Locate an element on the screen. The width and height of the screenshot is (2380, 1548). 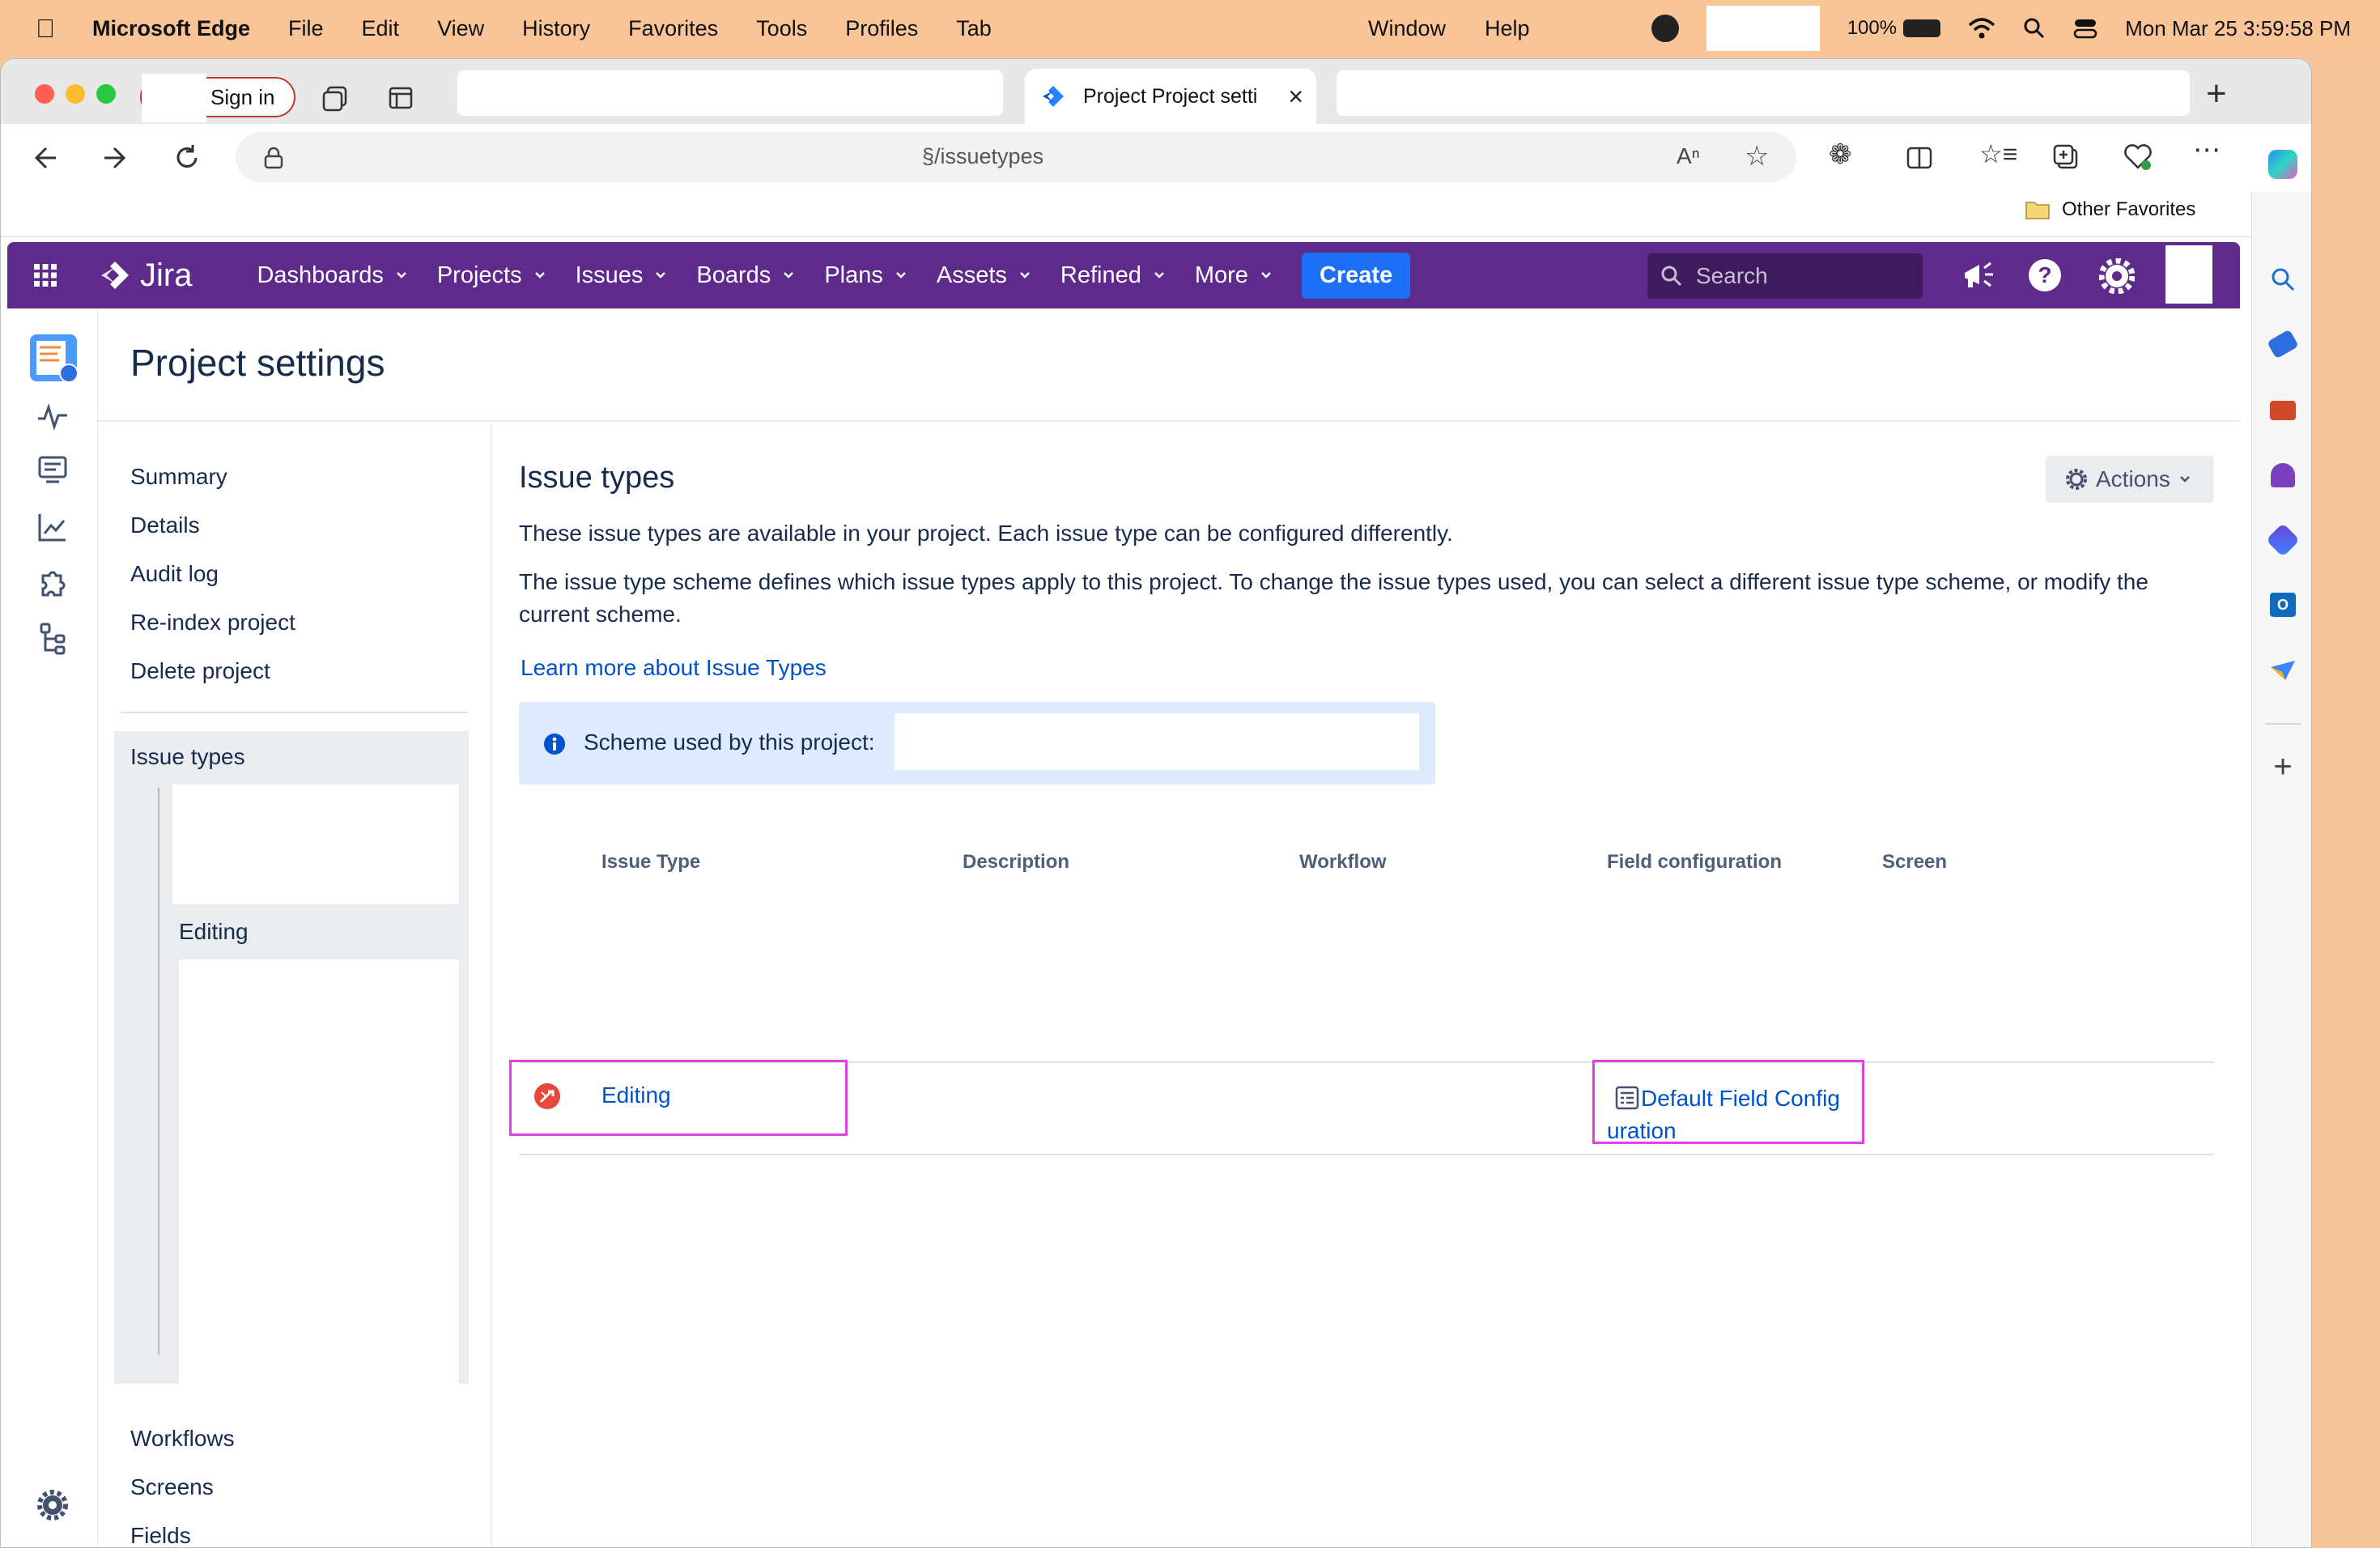
menu-tools: Tools is located at coordinates (781, 29).